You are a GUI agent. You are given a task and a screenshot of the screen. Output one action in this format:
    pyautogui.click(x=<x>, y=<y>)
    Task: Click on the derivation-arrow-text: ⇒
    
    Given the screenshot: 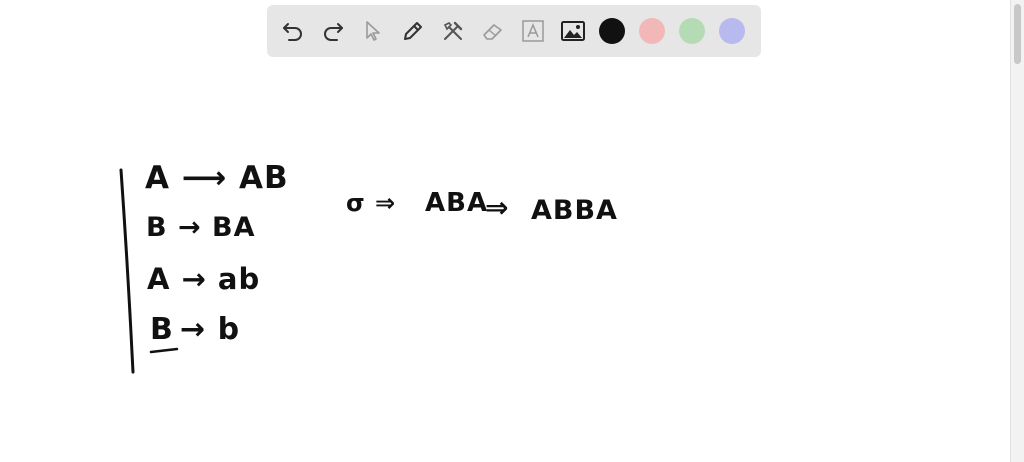 What is the action you would take?
    pyautogui.click(x=497, y=207)
    